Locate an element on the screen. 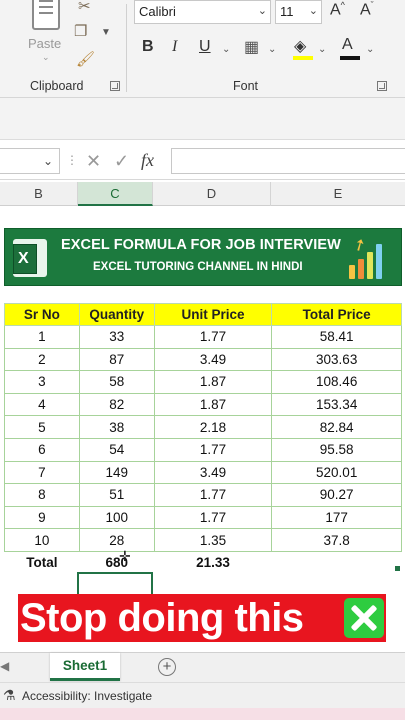 The width and height of the screenshot is (405, 720). paste-button: Paste ⌄ is located at coordinates (46, 31).